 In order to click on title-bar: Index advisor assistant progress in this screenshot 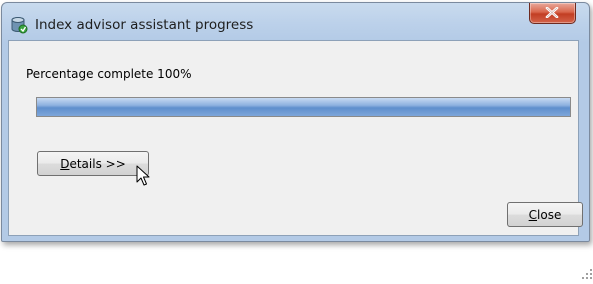, I will do `click(295, 23)`.